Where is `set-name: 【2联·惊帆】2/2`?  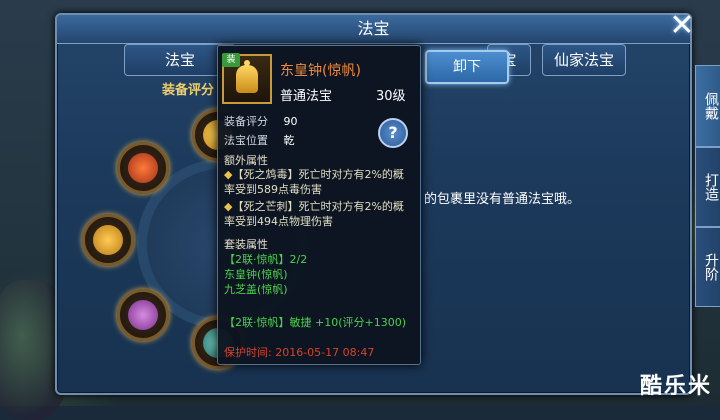
set-name: 【2联·惊帆】2/2 is located at coordinates (266, 259).